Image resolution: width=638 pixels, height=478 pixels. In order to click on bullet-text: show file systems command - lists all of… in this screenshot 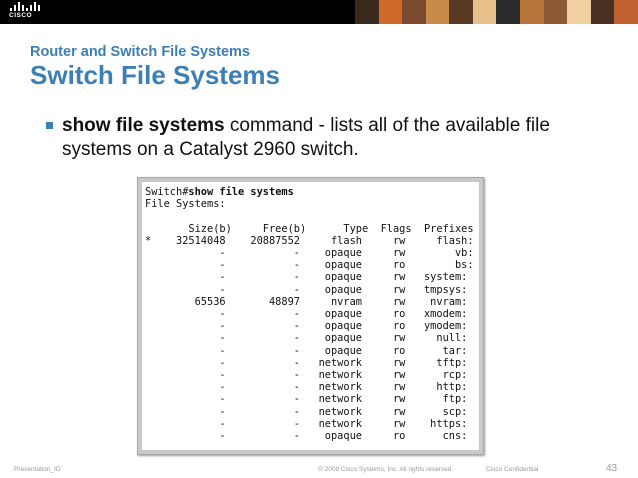, I will do `click(332, 138)`.